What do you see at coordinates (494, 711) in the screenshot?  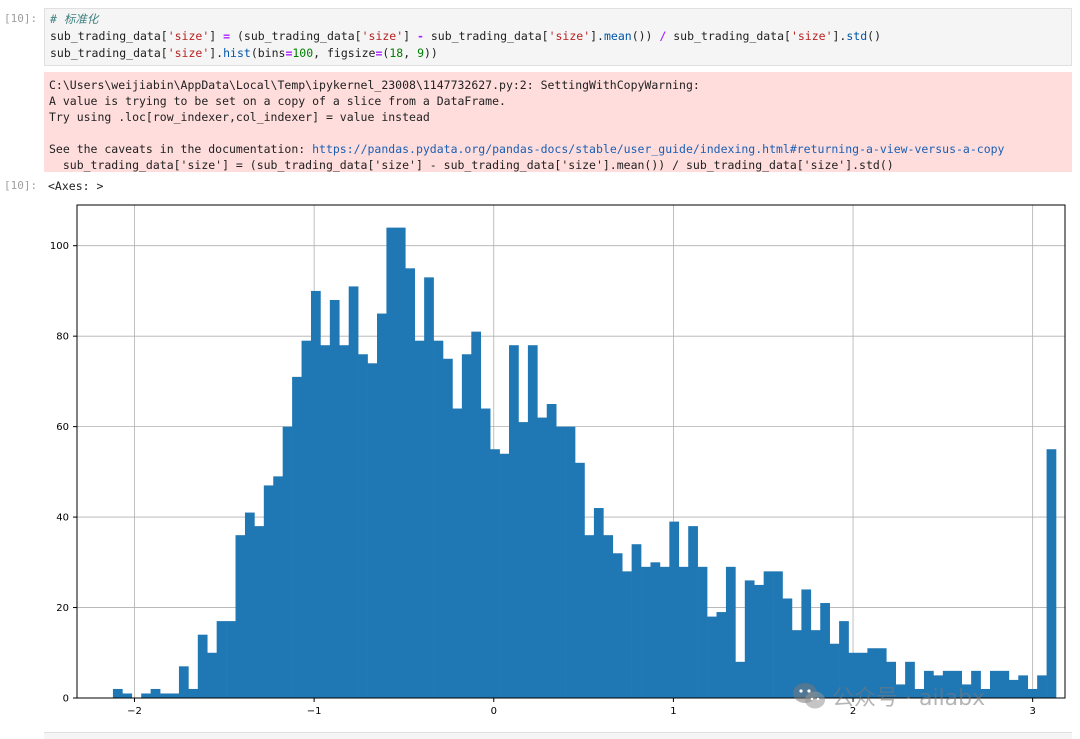 I see `x-tick-label: 0` at bounding box center [494, 711].